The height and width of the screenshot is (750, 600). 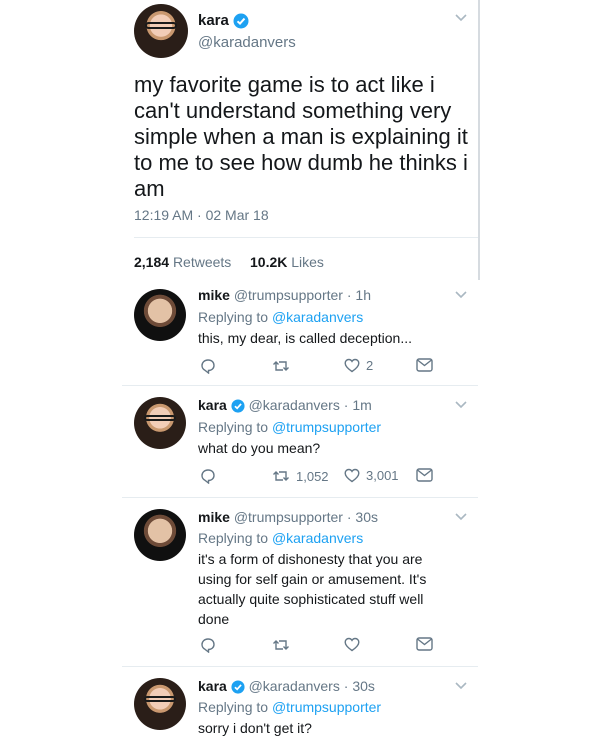 I want to click on tweet-line: simple when a man is explaining it, so click(x=301, y=136).